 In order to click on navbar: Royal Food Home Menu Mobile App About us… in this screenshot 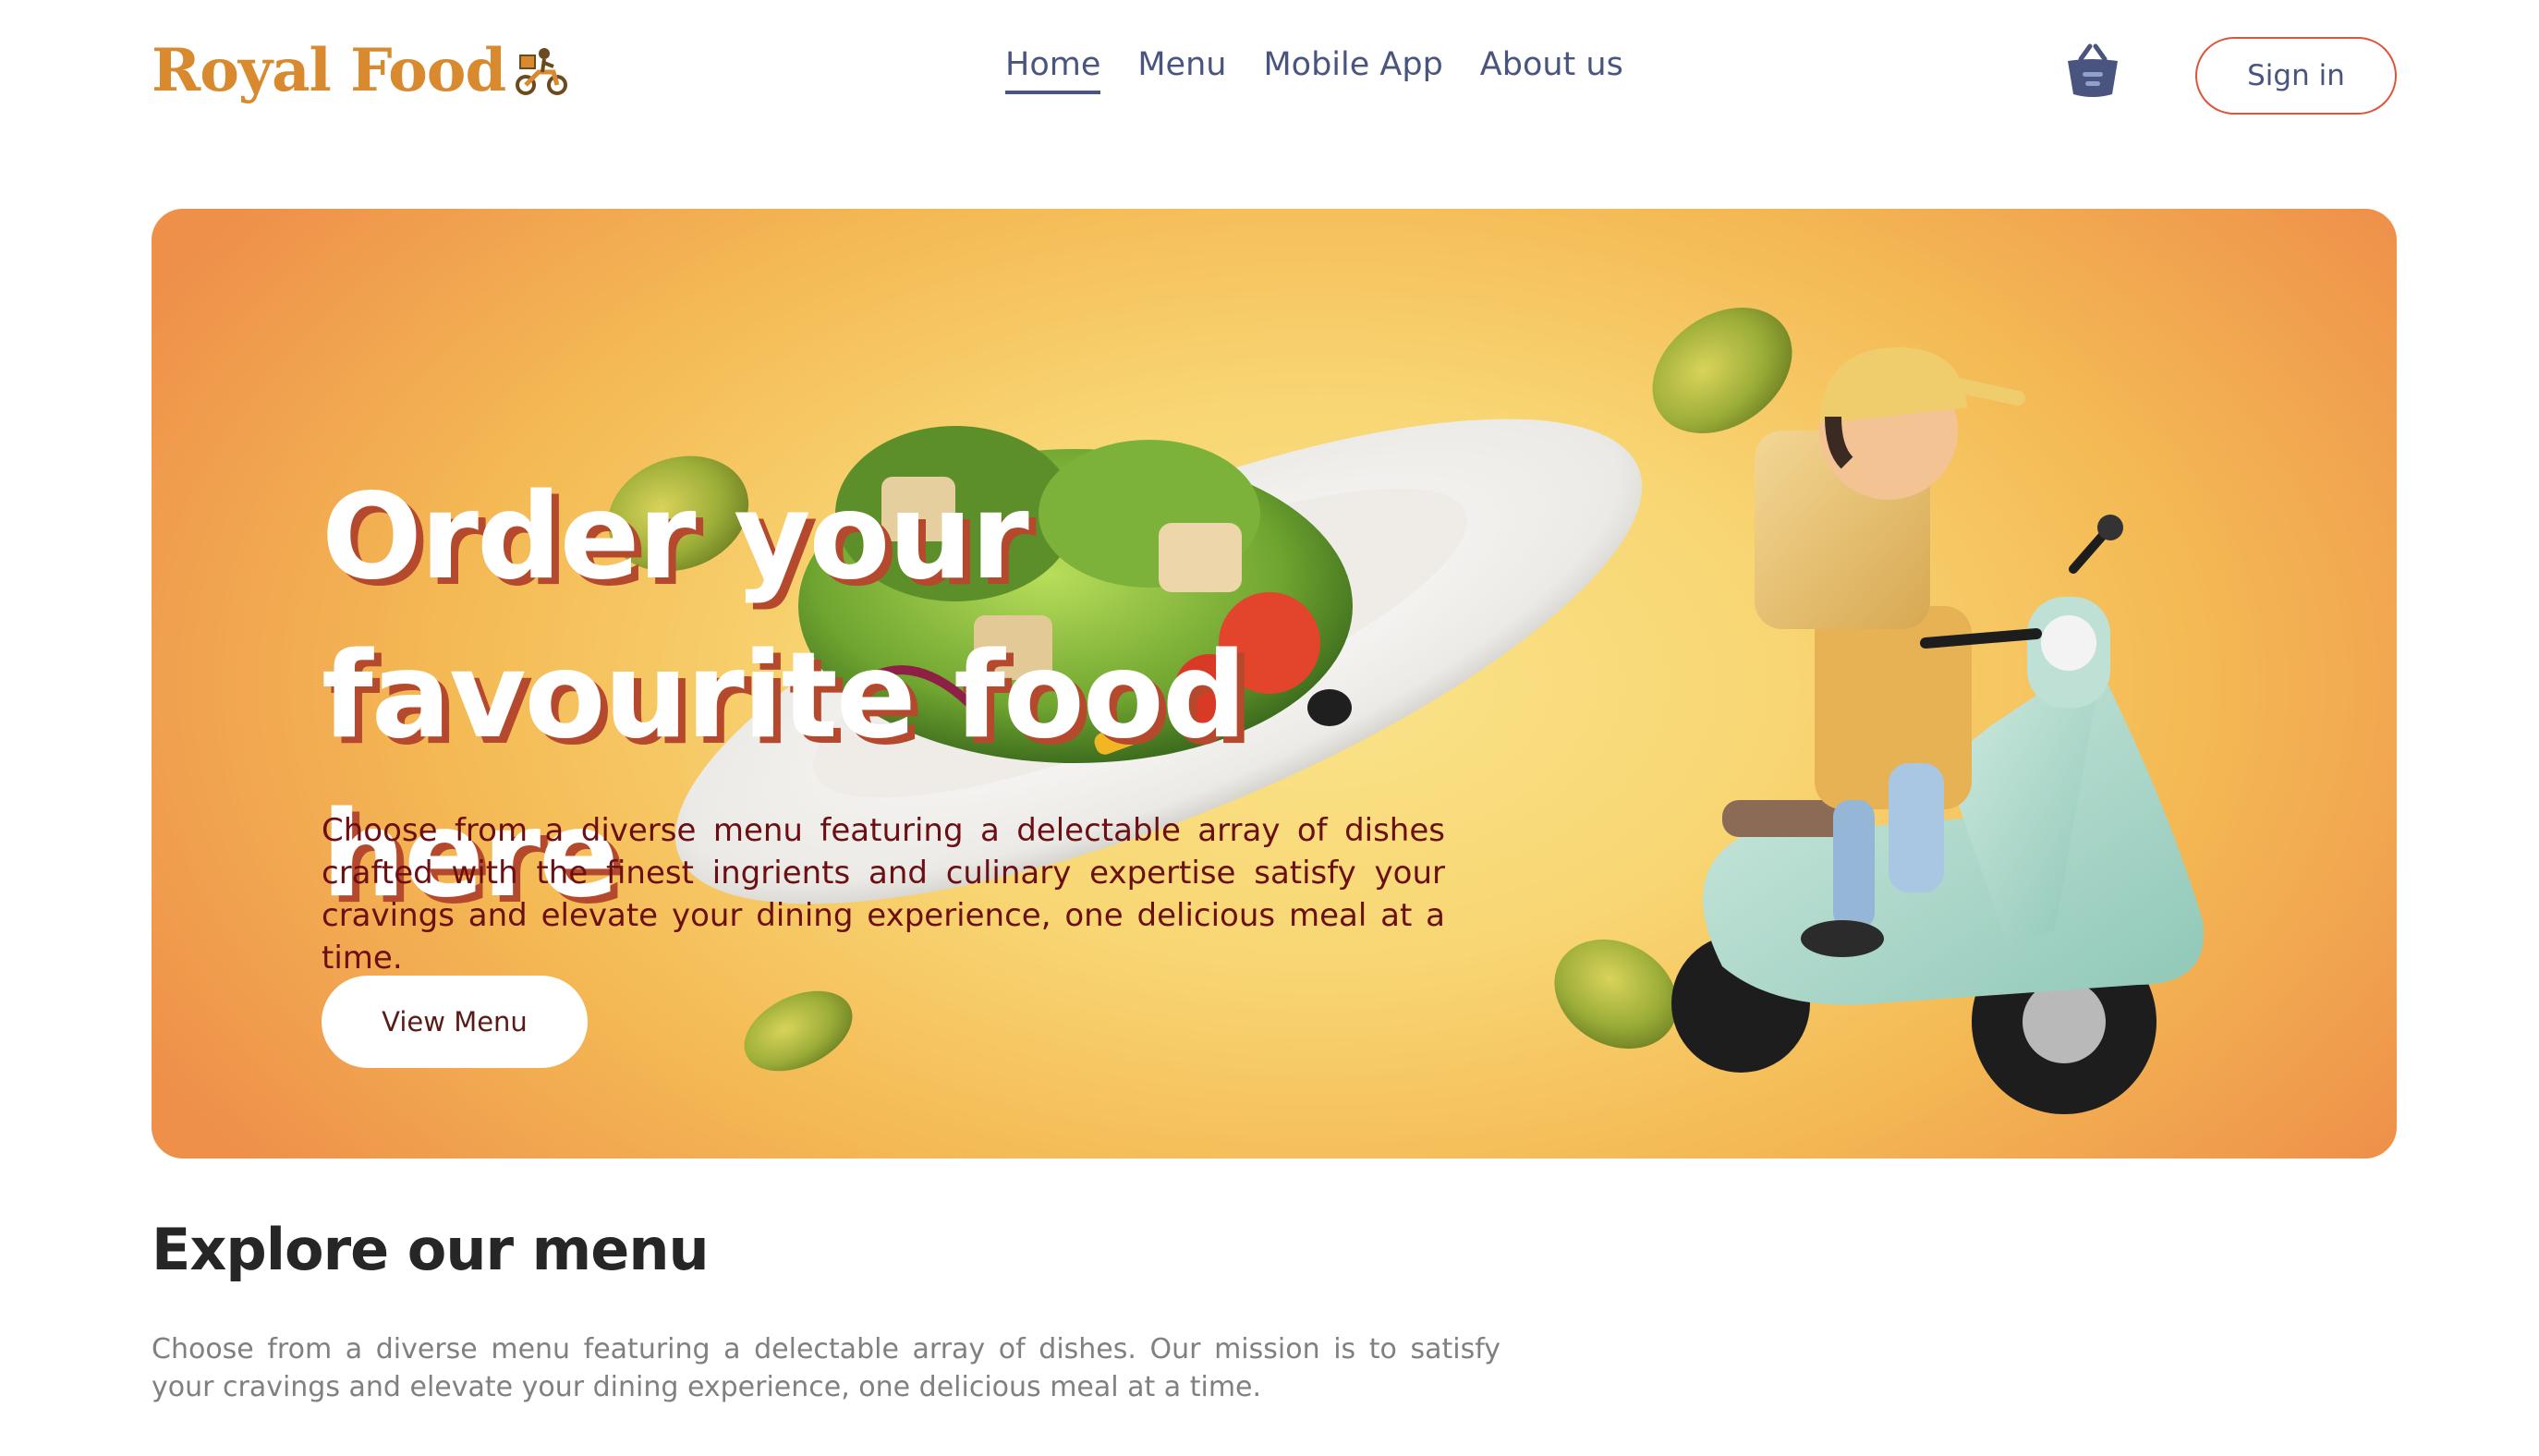, I will do `click(1269, 78)`.